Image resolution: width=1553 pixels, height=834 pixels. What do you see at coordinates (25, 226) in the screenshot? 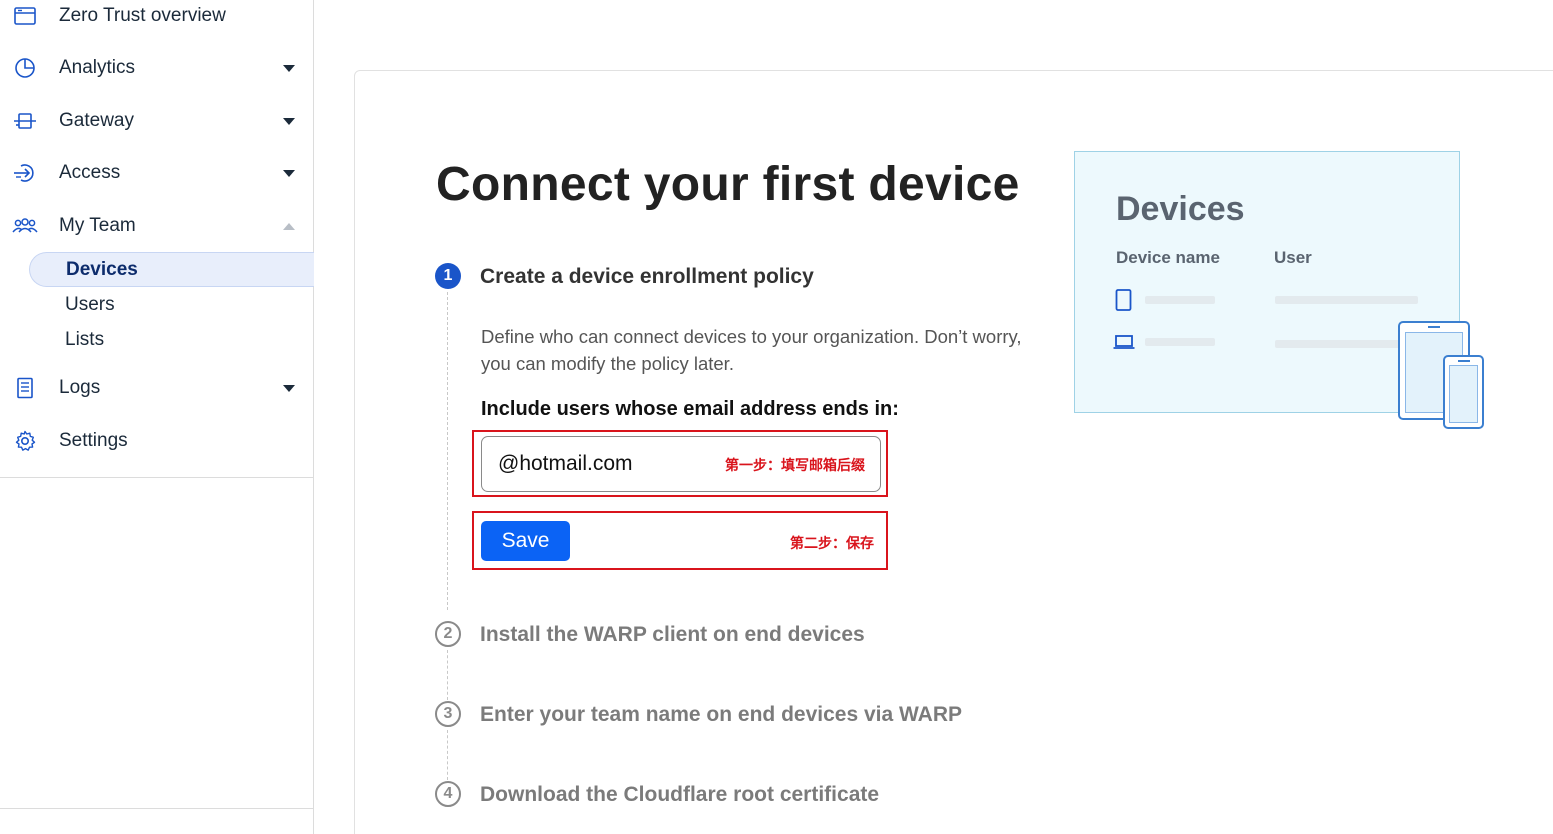
I see `team-icon` at bounding box center [25, 226].